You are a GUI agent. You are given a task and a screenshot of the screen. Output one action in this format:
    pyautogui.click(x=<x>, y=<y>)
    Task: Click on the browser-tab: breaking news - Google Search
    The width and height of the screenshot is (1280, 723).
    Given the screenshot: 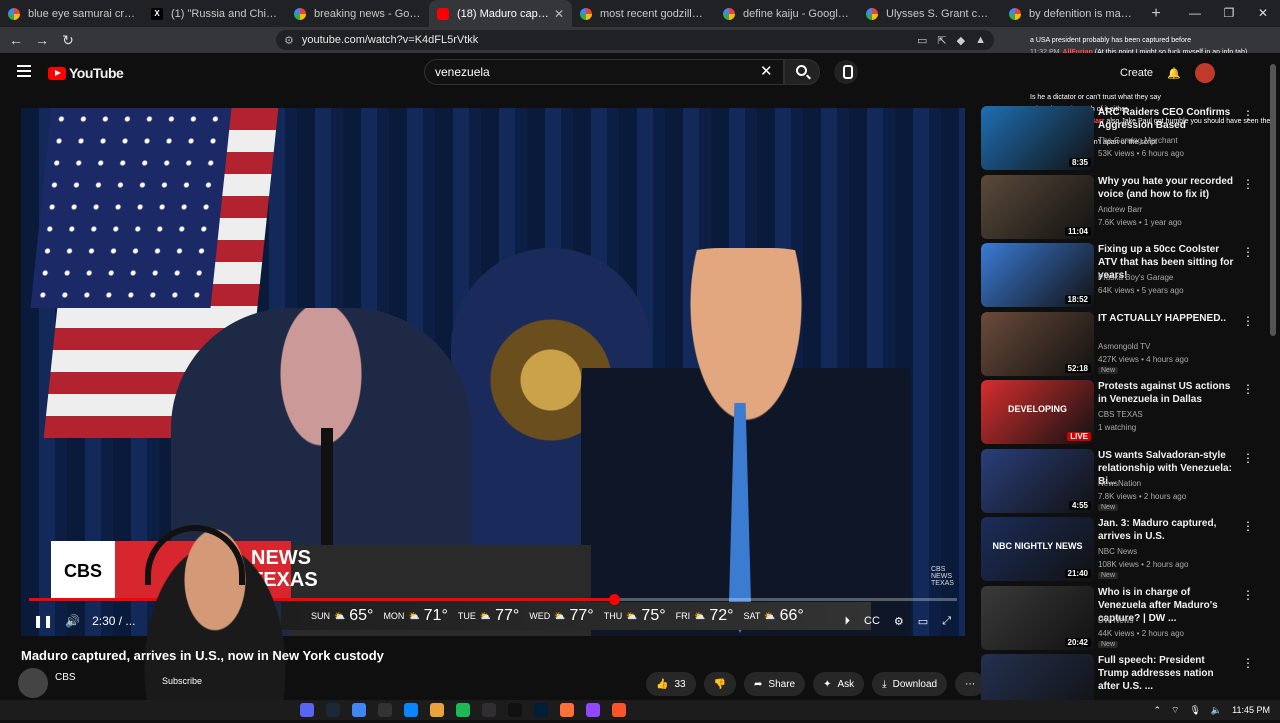 What is the action you would take?
    pyautogui.click(x=357, y=13)
    